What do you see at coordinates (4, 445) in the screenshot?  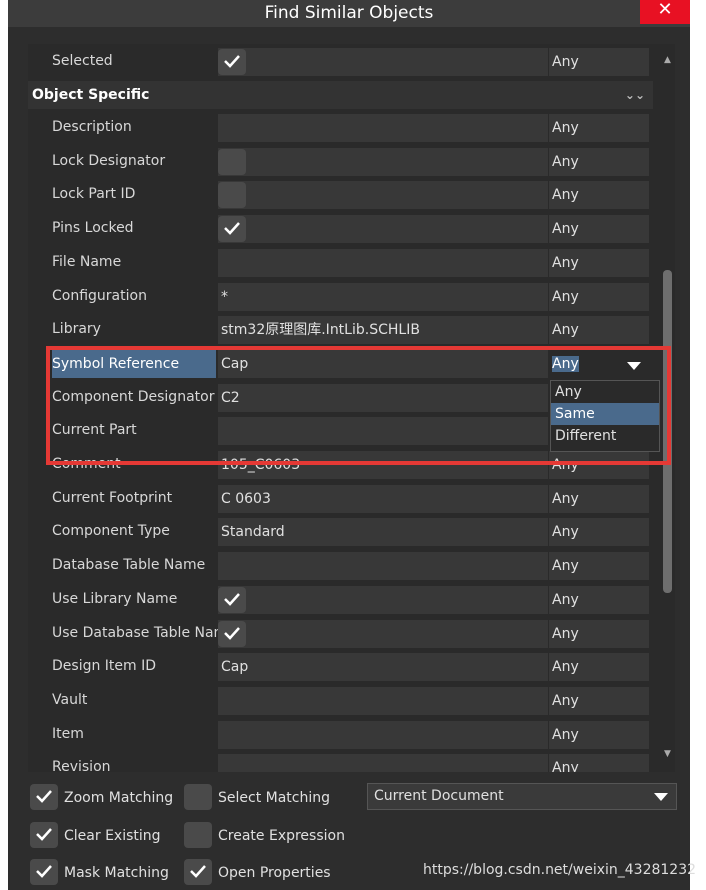 I see `background-app-left` at bounding box center [4, 445].